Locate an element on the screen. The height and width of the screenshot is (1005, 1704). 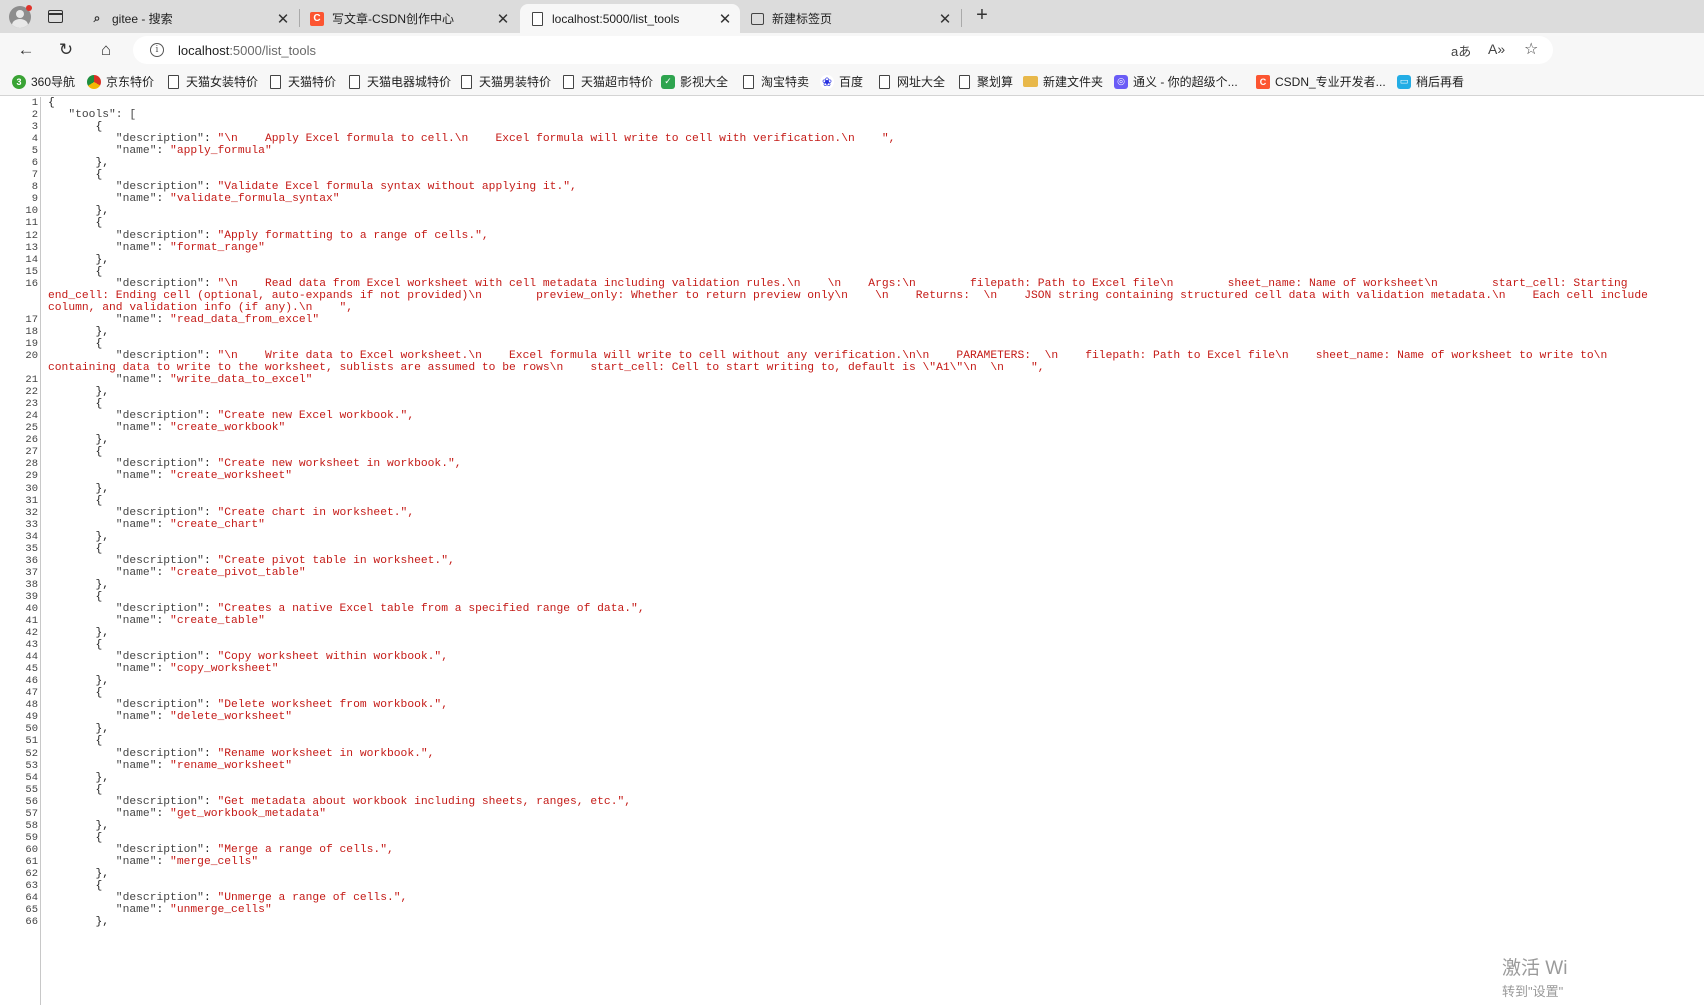
read-aloud-icon: A» is located at coordinates (1496, 49).